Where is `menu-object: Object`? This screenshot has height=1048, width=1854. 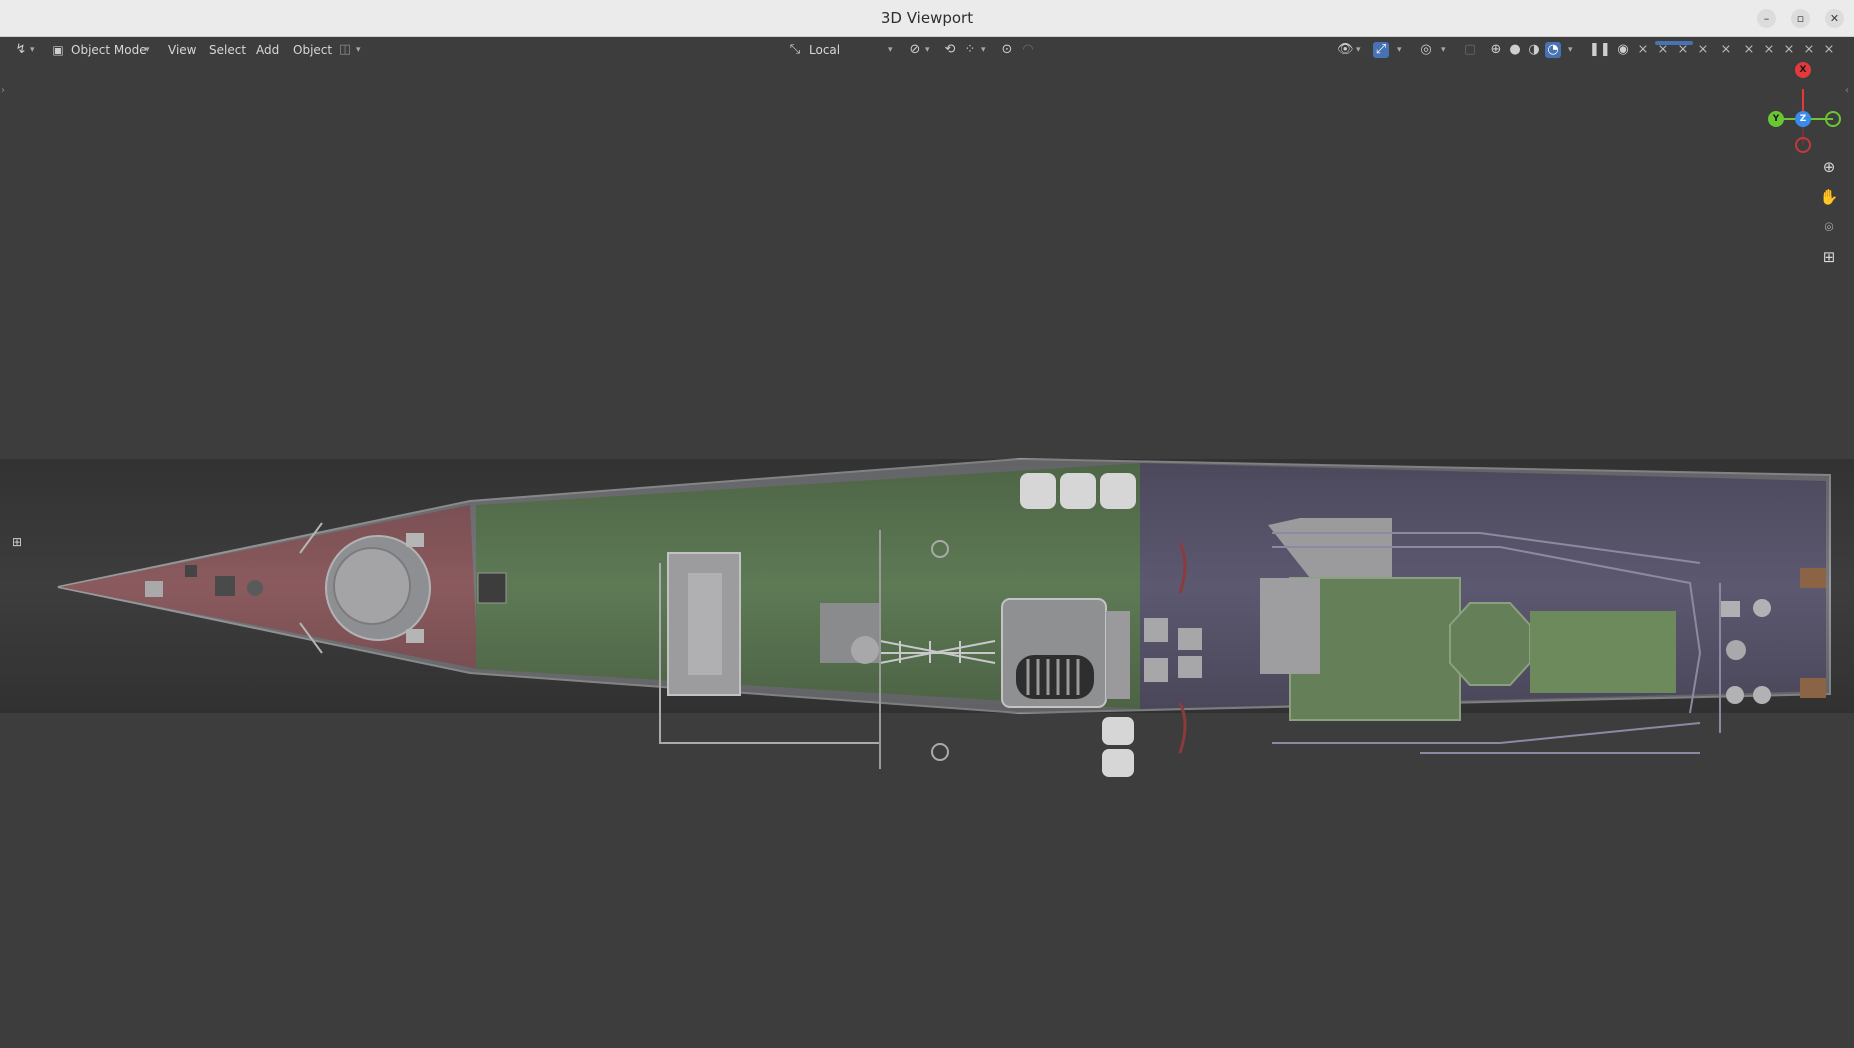
menu-object: Object is located at coordinates (312, 50).